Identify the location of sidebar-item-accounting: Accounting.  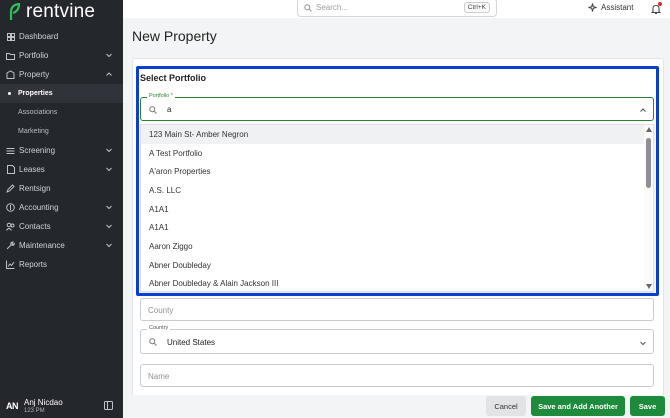
(61, 207).